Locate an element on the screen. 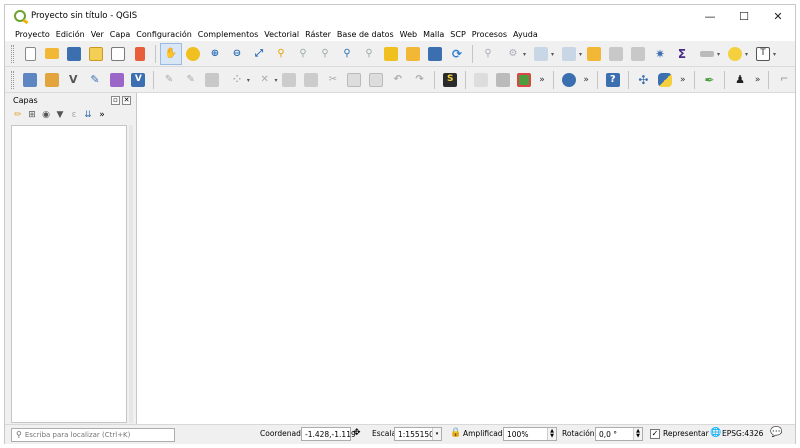 This screenshot has width=800, height=448. paste-features-button is located at coordinates (376, 80).